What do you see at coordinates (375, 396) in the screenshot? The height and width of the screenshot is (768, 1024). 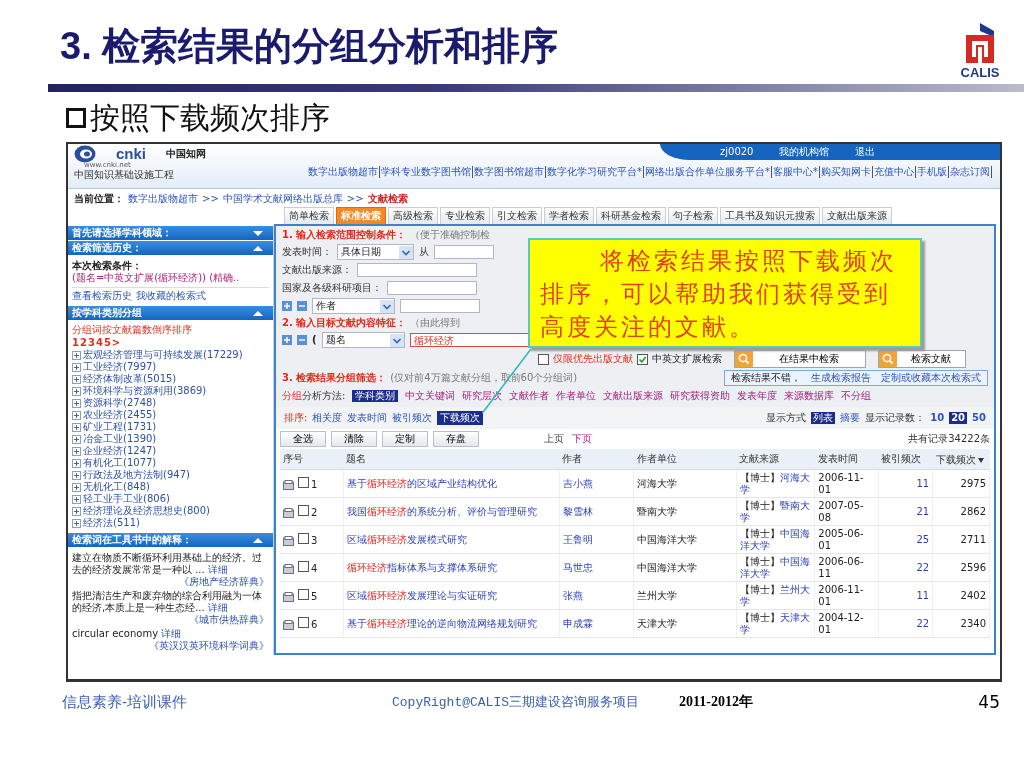 I see `grouping-option: 学科类别` at bounding box center [375, 396].